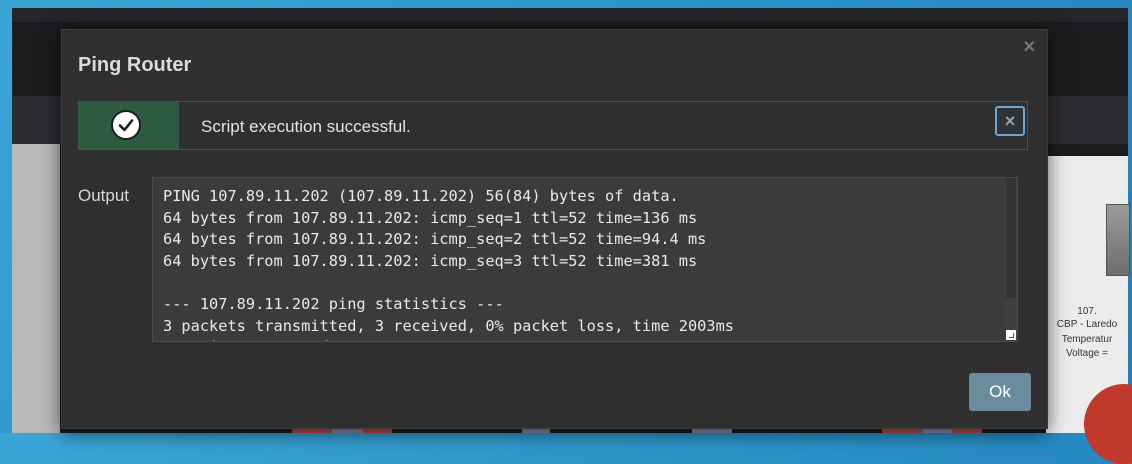 The width and height of the screenshot is (1132, 464). I want to click on alert-icon-box, so click(129, 125).